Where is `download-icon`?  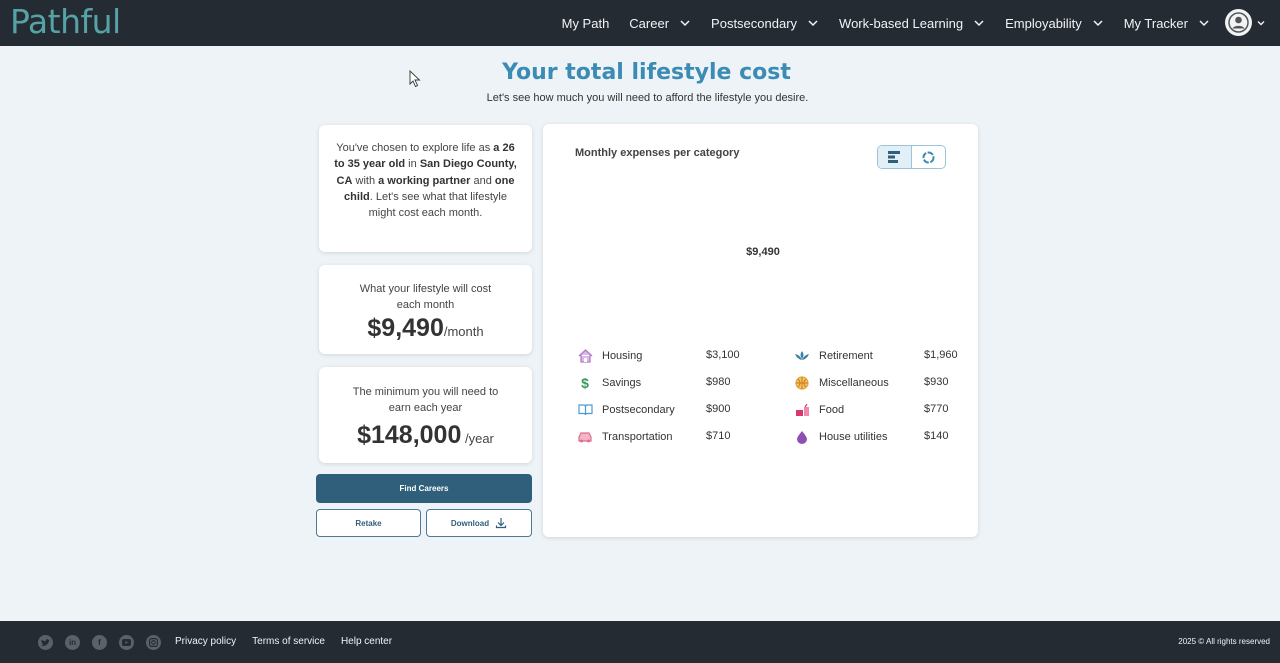 download-icon is located at coordinates (501, 523).